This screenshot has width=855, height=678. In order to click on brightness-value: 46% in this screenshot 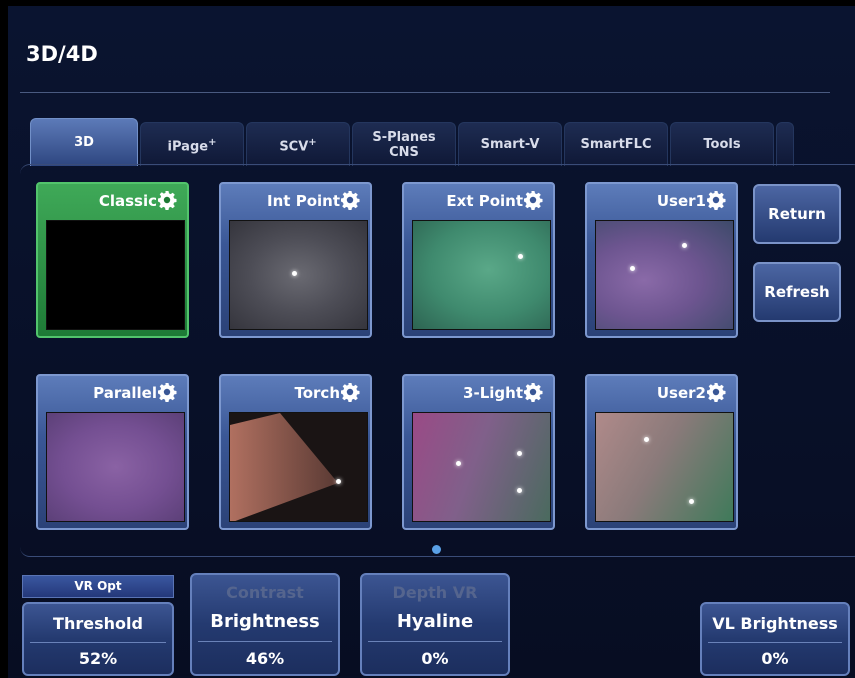, I will do `click(265, 658)`.